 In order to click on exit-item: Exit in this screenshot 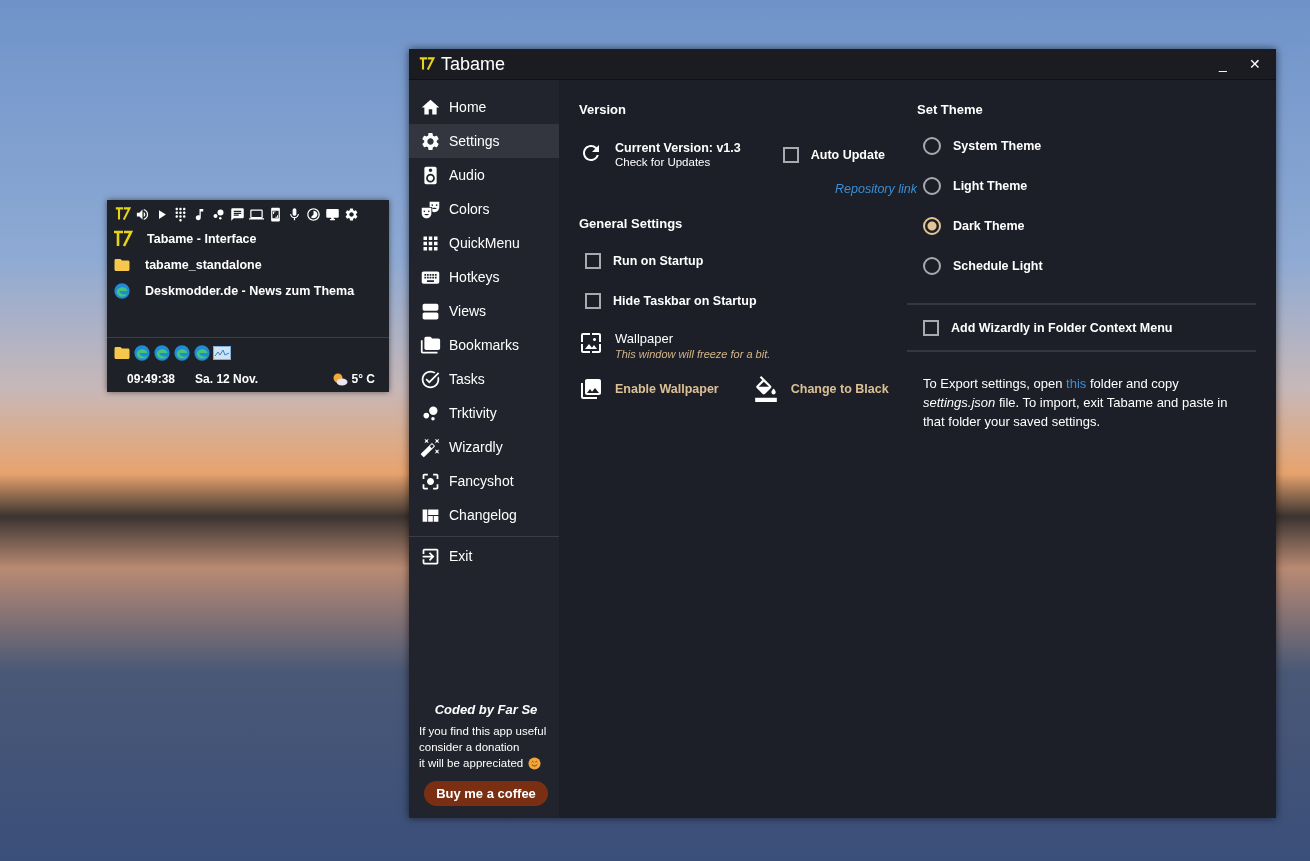, I will do `click(484, 556)`.